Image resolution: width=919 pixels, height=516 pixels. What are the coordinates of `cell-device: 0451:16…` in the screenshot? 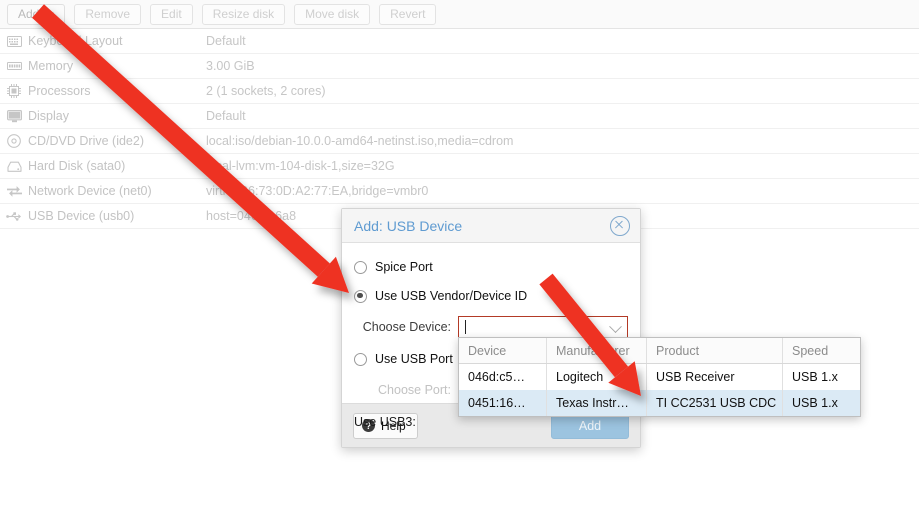 It's located at (503, 403).